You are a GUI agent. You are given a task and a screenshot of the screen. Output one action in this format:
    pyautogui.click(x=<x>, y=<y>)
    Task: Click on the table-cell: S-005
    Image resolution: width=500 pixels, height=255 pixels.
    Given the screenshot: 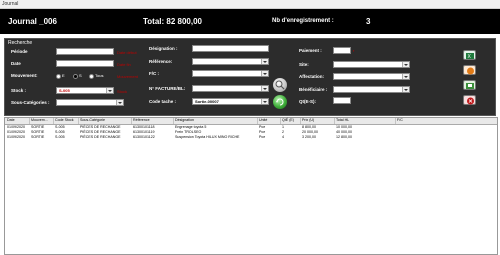 What is the action you would take?
    pyautogui.click(x=60, y=137)
    